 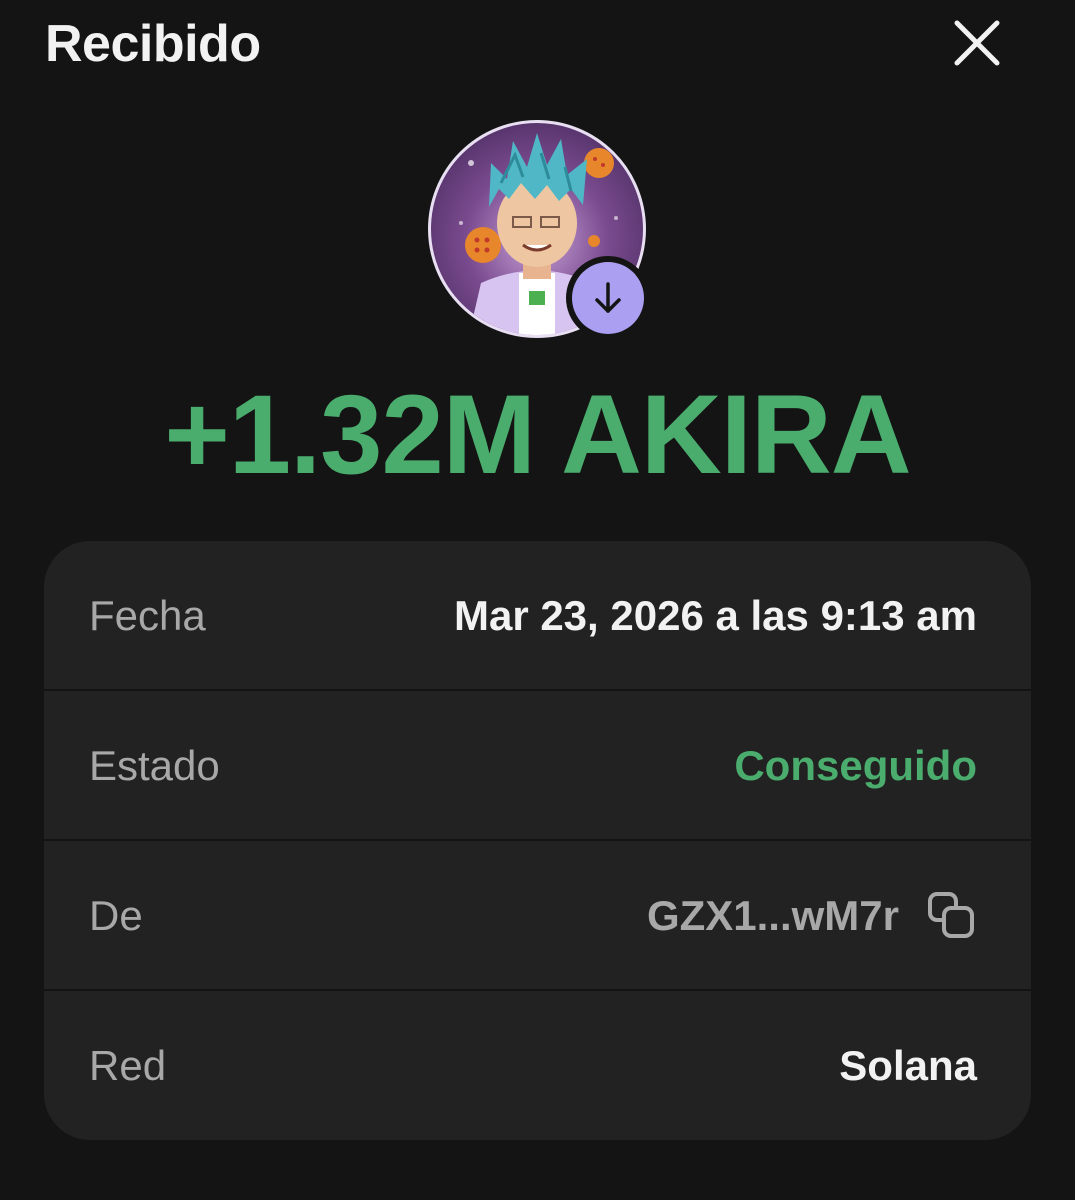 What do you see at coordinates (154, 765) in the screenshot?
I see `status-label: Estado` at bounding box center [154, 765].